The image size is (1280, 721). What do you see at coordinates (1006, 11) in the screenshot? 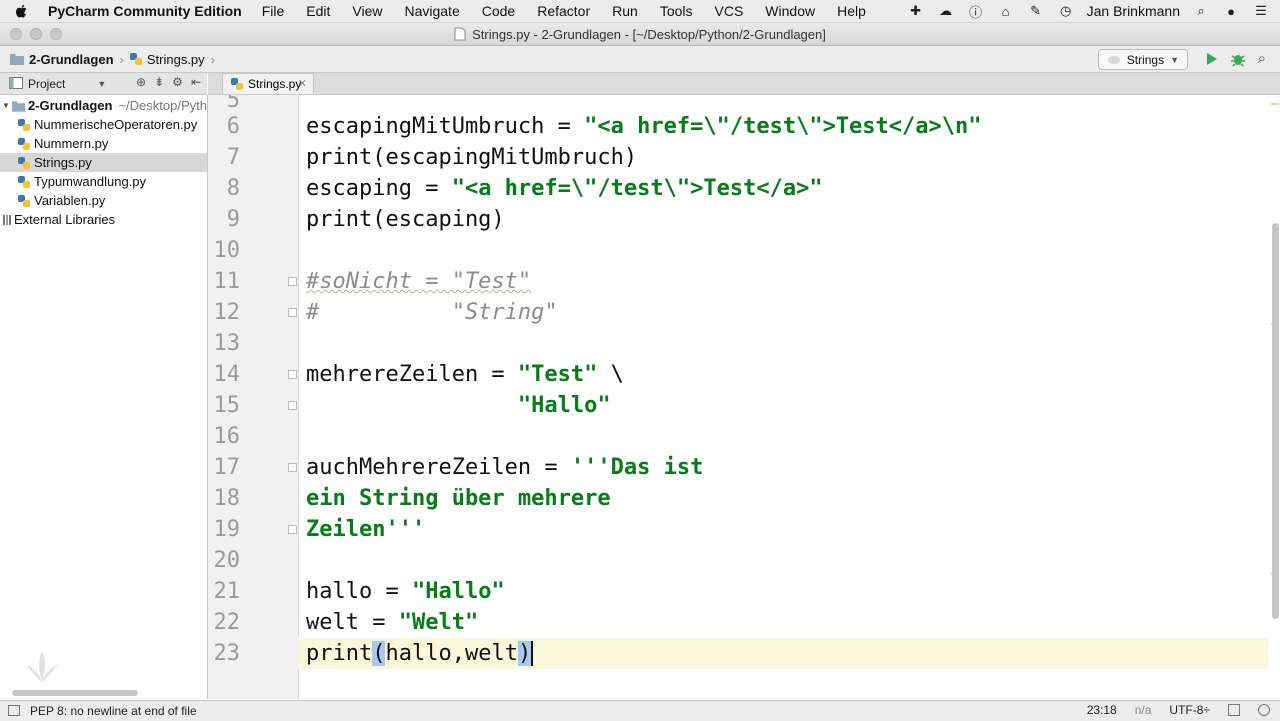
I see `home-icon: ⌂` at bounding box center [1006, 11].